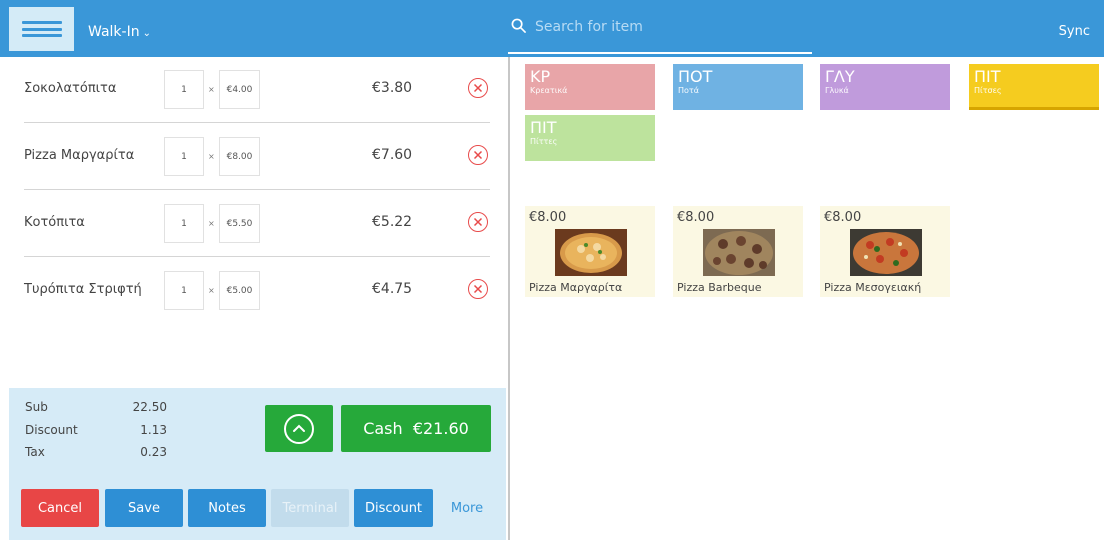  I want to click on category-name: Γλυκά, so click(837, 90).